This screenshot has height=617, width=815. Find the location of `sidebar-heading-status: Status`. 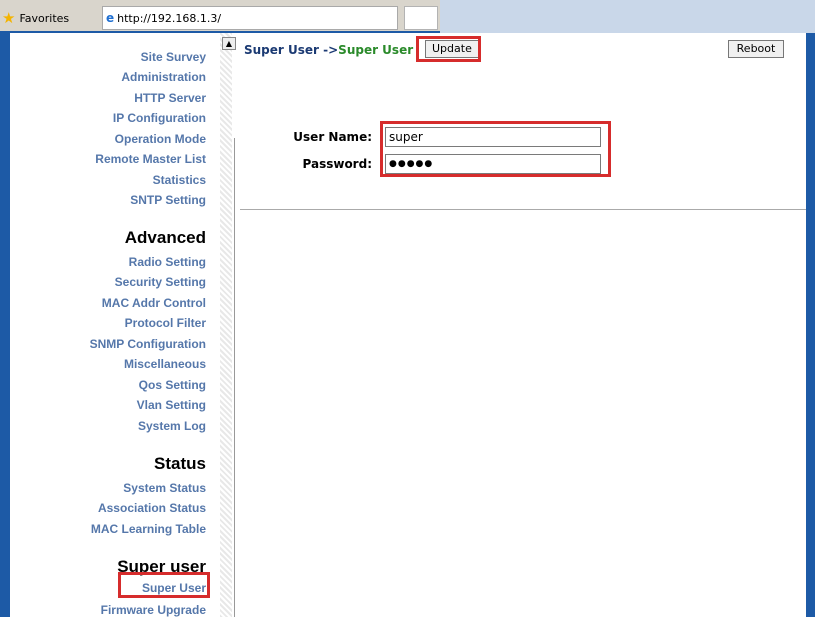

sidebar-heading-status: Status is located at coordinates (180, 463).